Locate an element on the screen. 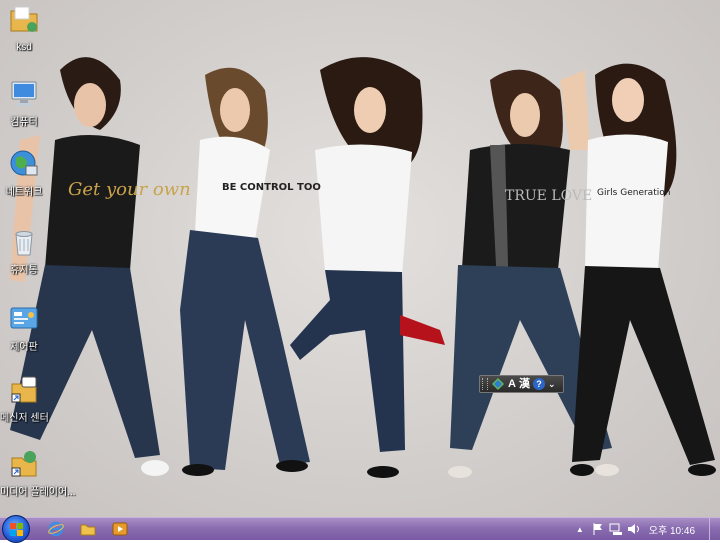  desktop-icon-network: 네트워크 is located at coordinates (24, 173).